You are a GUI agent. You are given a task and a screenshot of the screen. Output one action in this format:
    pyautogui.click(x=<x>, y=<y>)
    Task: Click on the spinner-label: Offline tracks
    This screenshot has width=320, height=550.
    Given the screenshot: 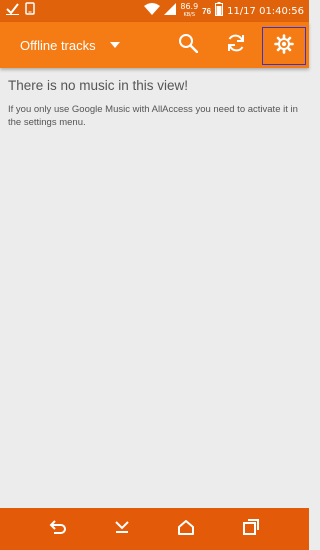 What is the action you would take?
    pyautogui.click(x=58, y=45)
    